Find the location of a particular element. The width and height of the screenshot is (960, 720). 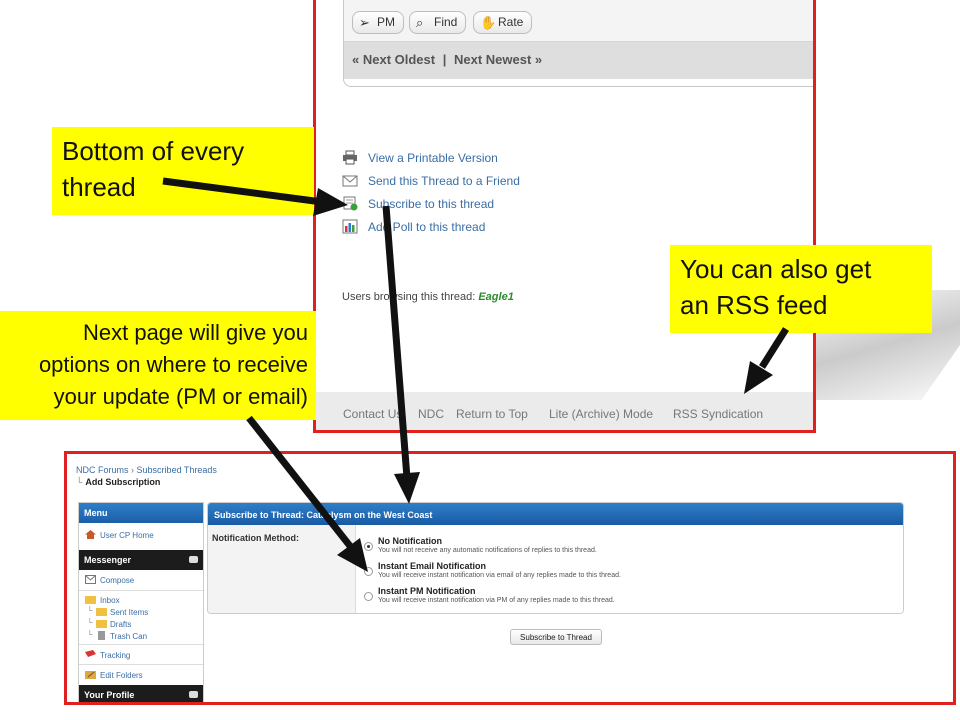

printable-version-label: View a Printable Version is located at coordinates (433, 158).